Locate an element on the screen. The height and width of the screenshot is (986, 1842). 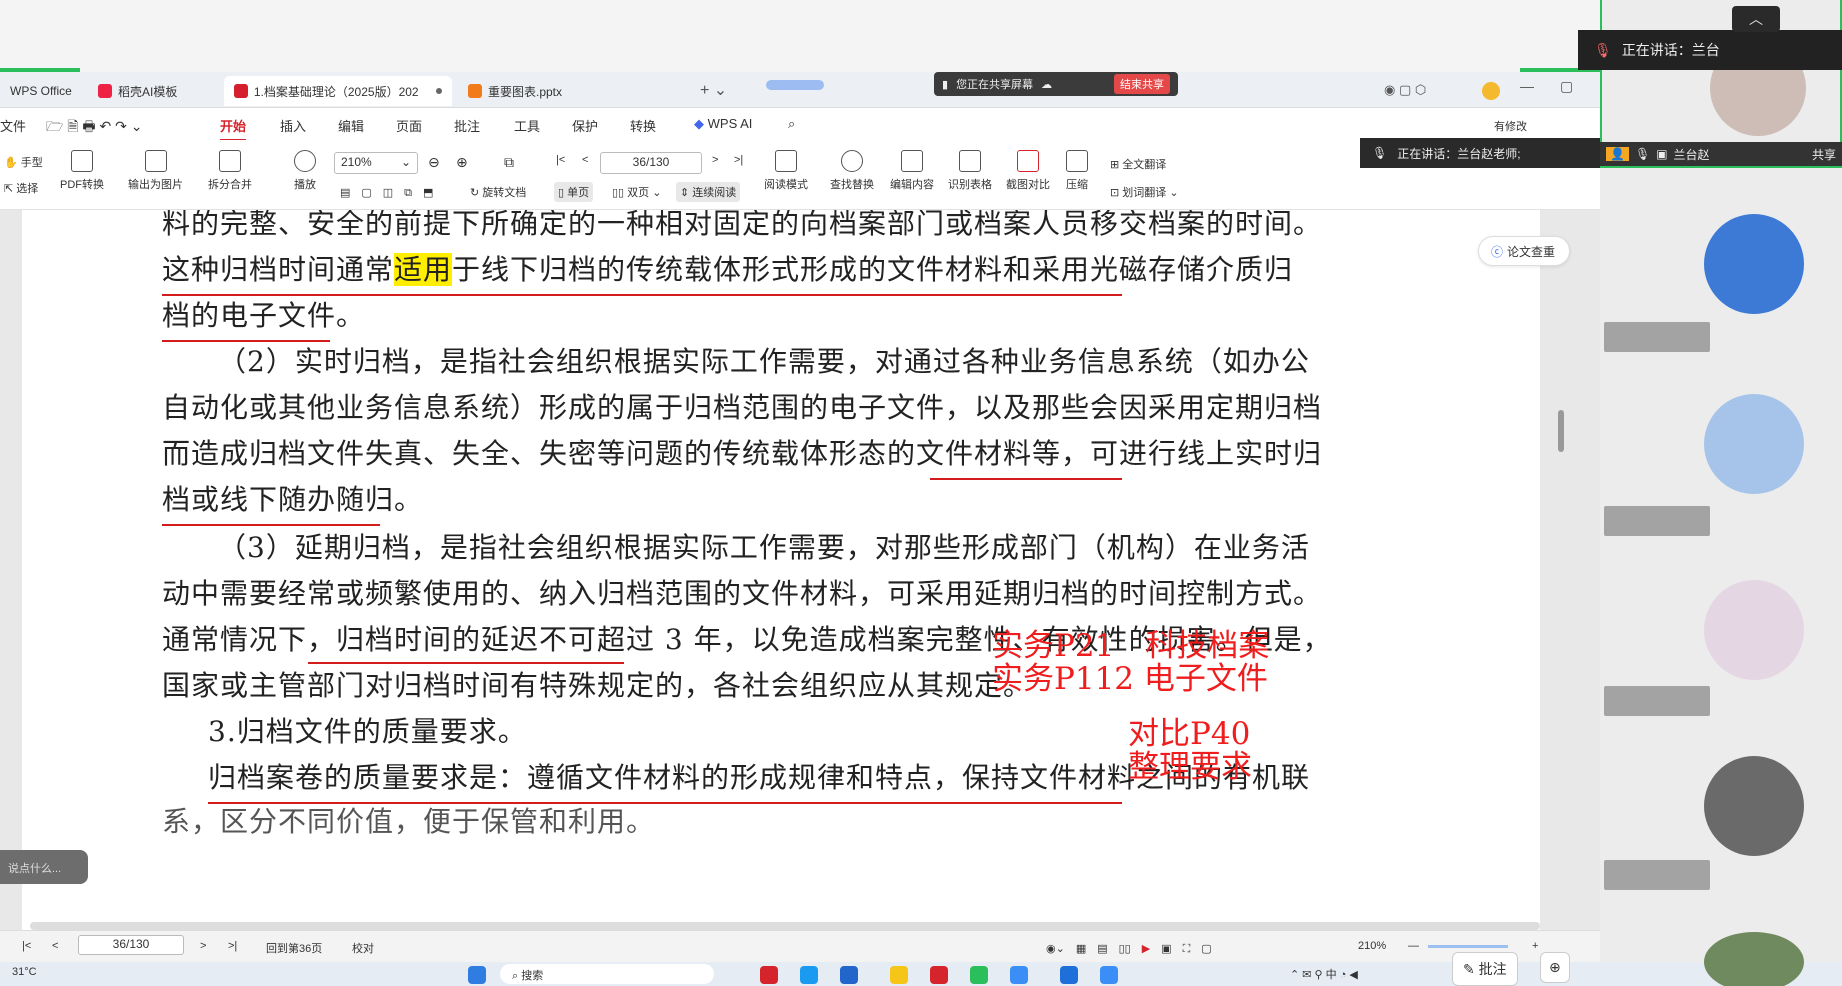
tab-docer-ai: 稻壳AI模板 is located at coordinates (153, 91).